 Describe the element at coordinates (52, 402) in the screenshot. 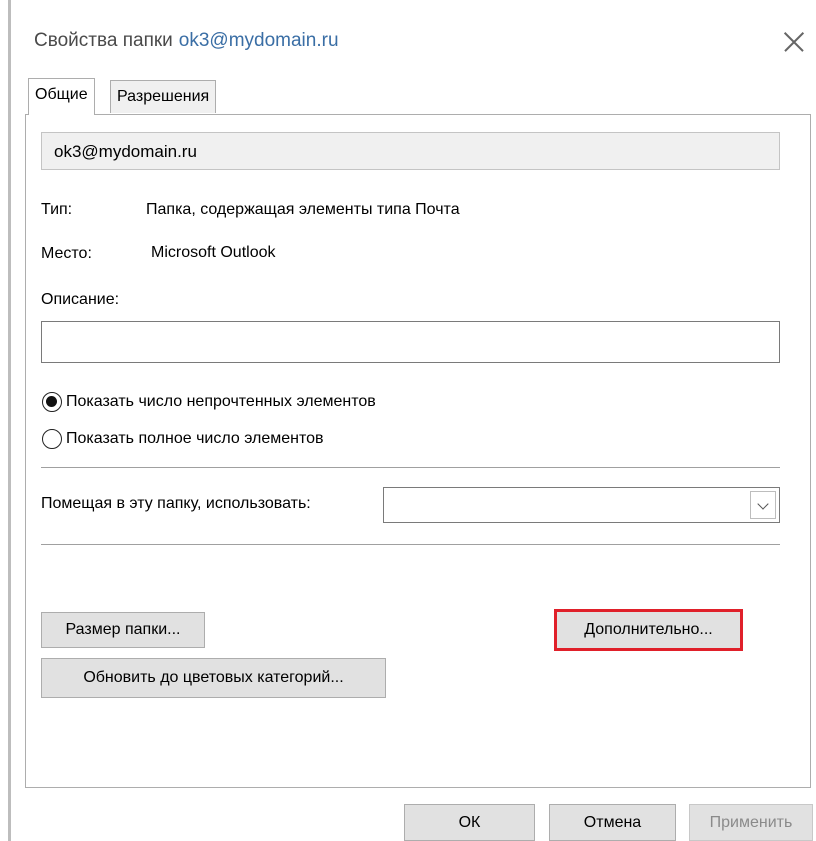

I see `radio-checked-icon` at that location.